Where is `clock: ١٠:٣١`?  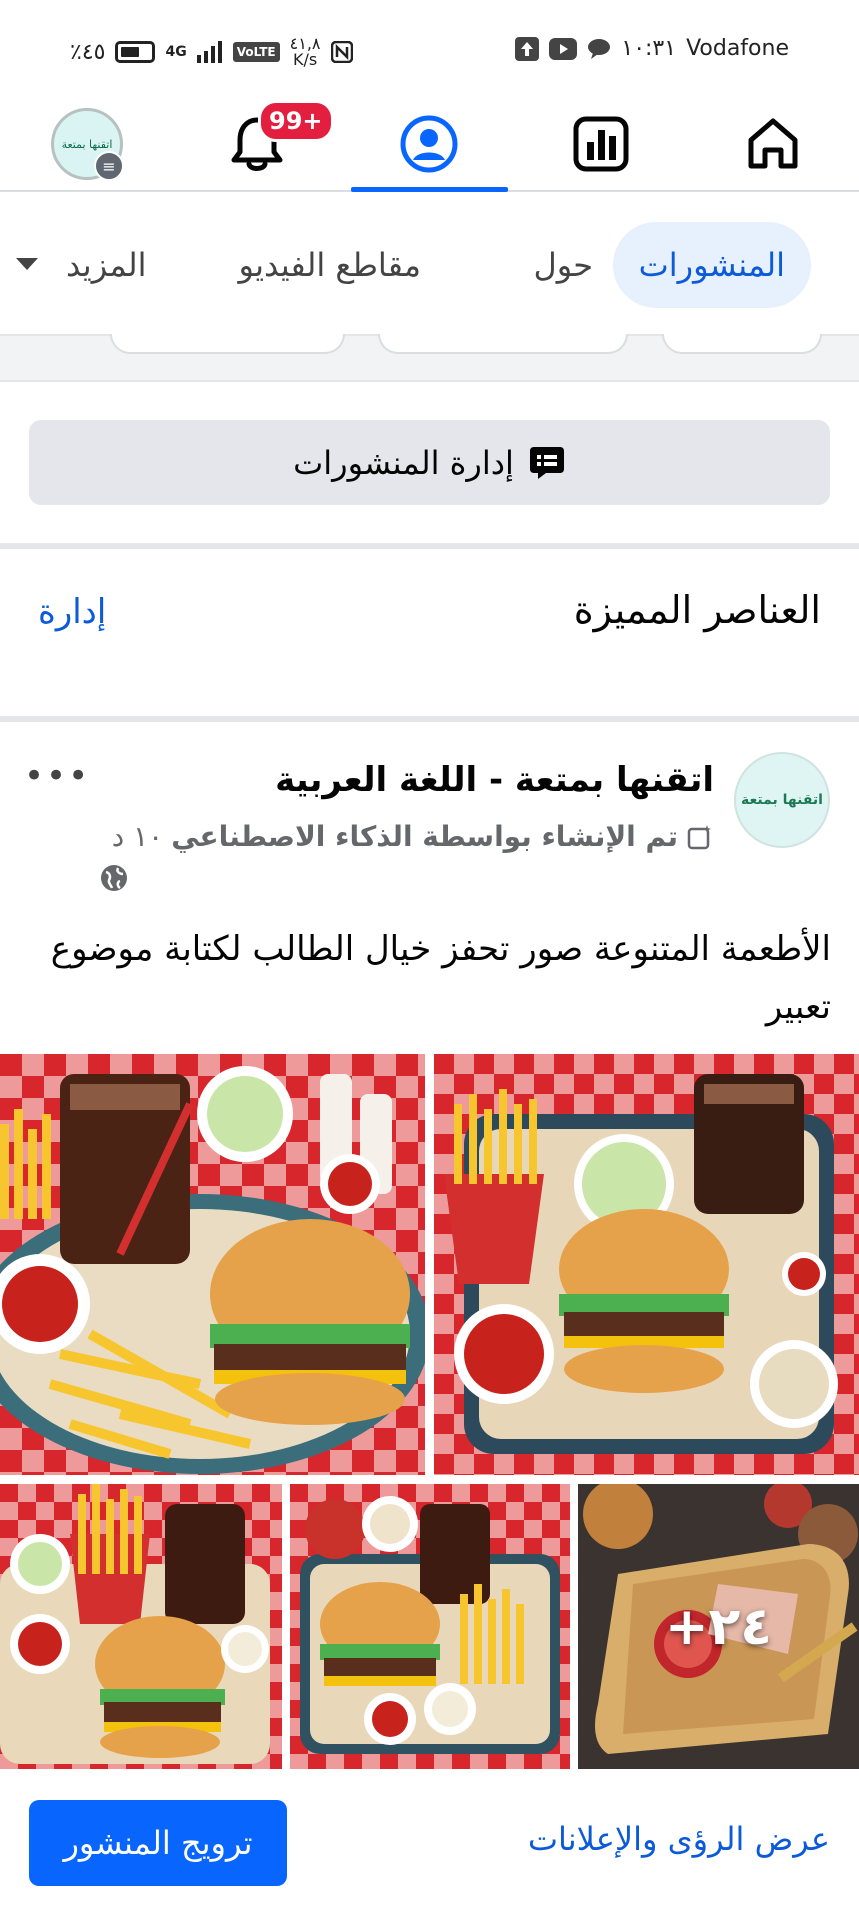 clock: ١٠:٣١ is located at coordinates (649, 48).